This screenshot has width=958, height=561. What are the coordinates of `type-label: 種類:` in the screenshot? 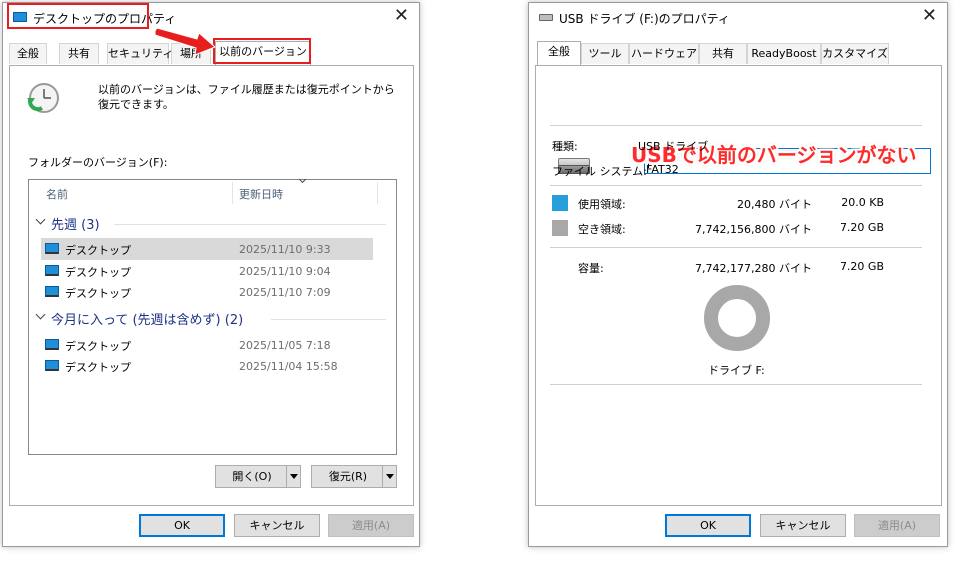 It's located at (565, 146).